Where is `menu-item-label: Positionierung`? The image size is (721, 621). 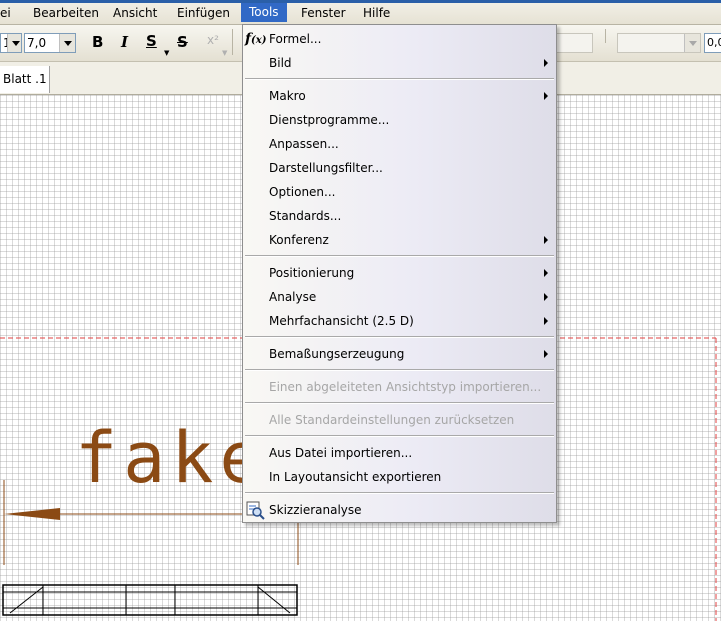
menu-item-label: Positionierung is located at coordinates (312, 273).